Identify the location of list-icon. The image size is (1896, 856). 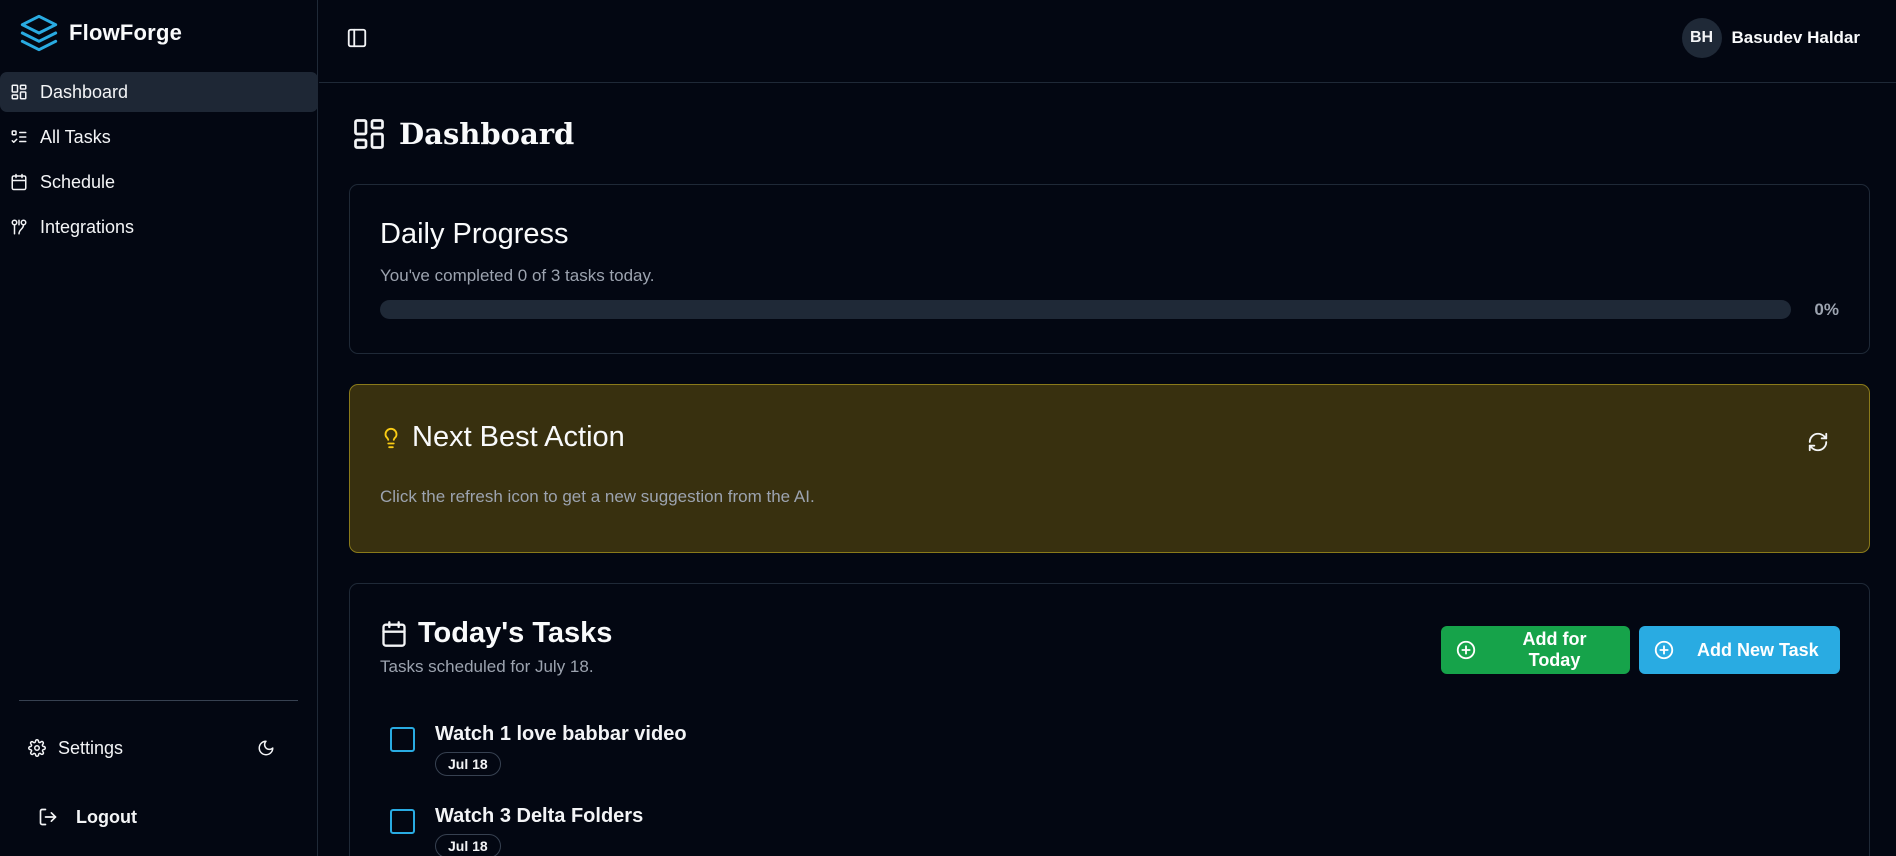
(19, 137).